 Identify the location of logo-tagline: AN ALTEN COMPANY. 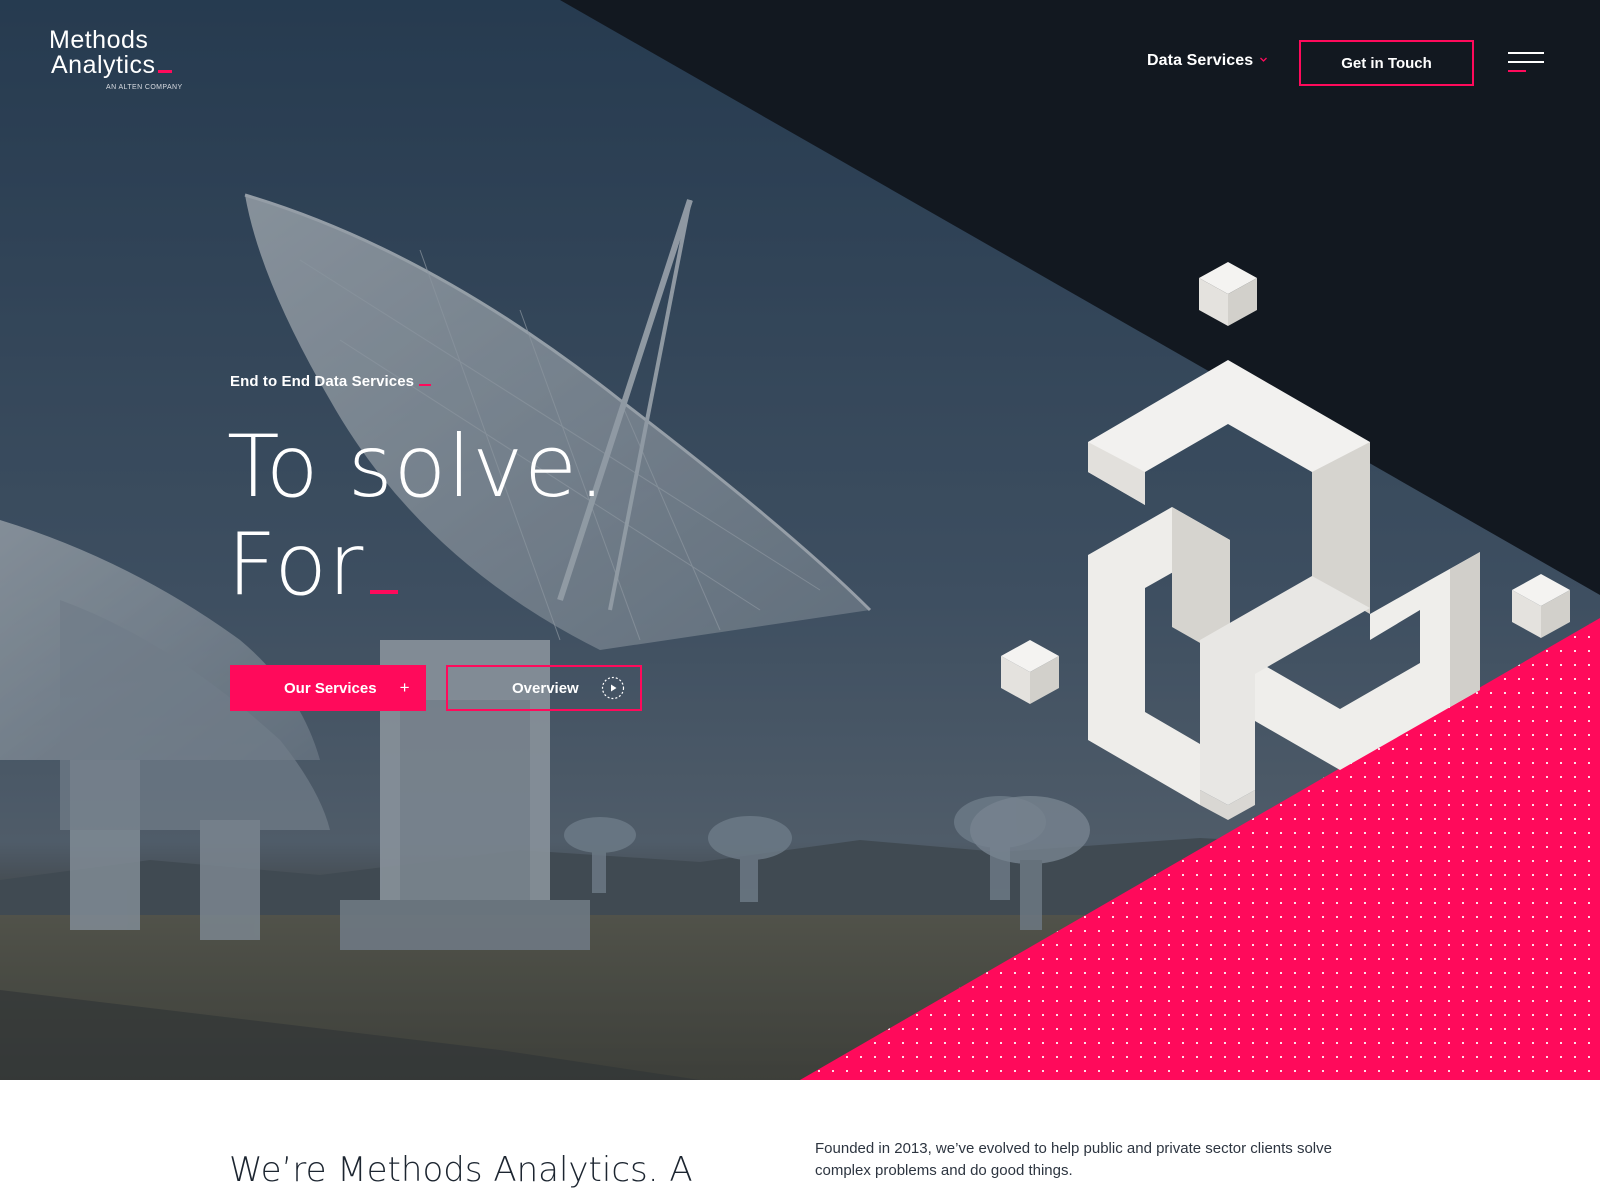
(144, 87).